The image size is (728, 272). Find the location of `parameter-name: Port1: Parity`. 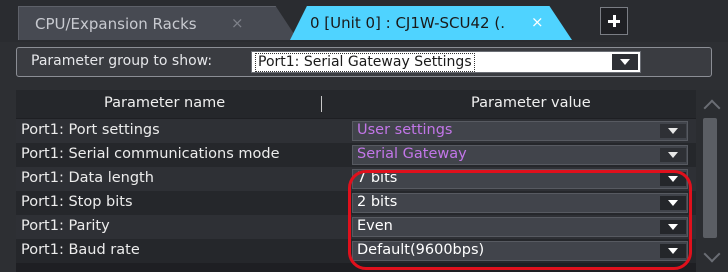

parameter-name: Port1: Parity is located at coordinates (65, 226).